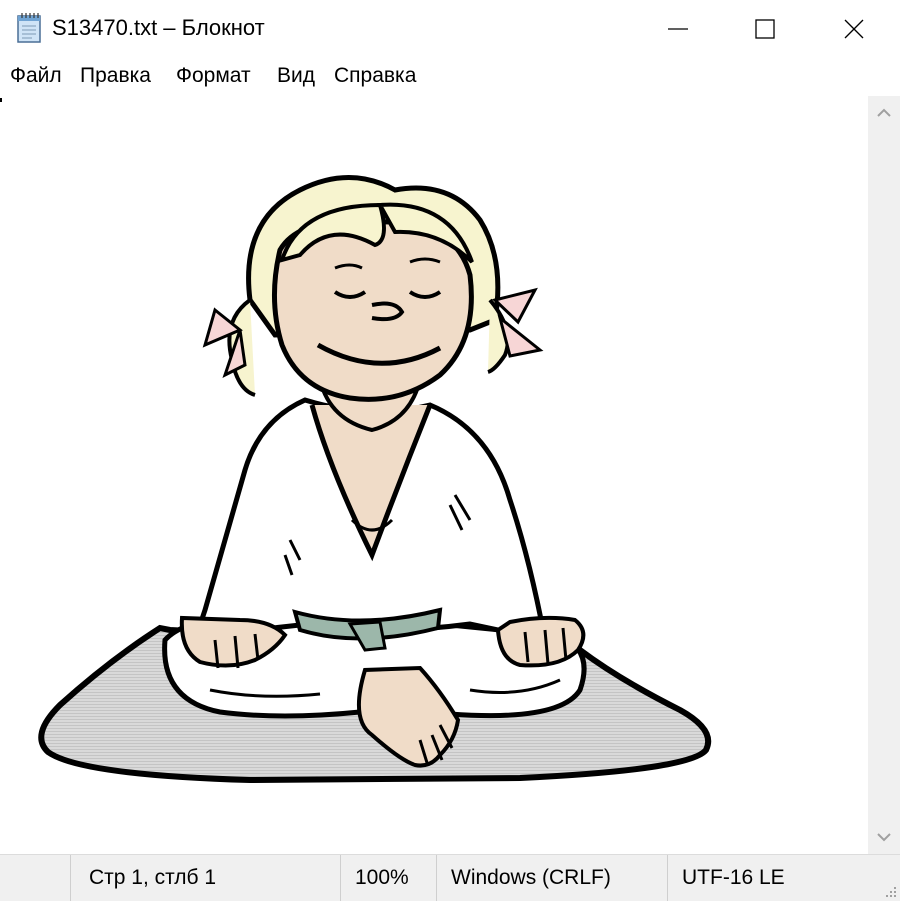 This screenshot has height=901, width=900. What do you see at coordinates (540, 641) in the screenshot?
I see `right-hand` at bounding box center [540, 641].